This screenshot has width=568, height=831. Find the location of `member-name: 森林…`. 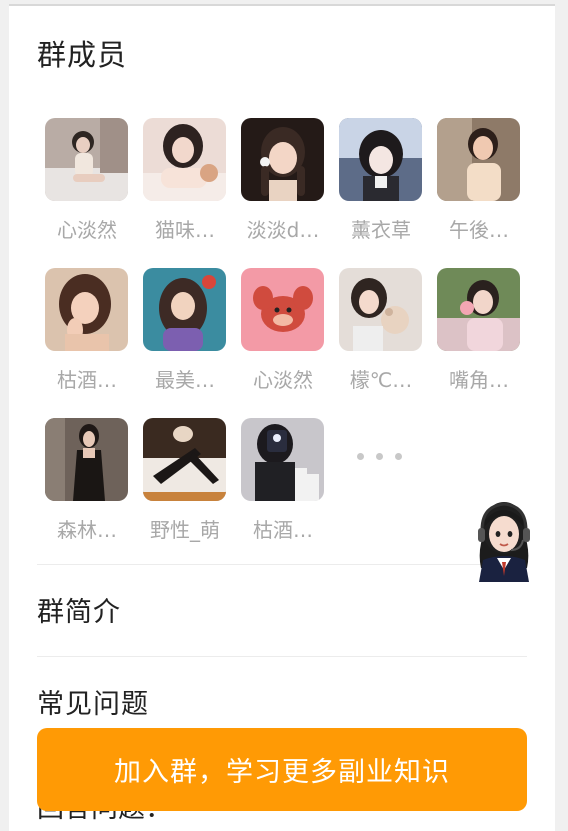

member-name: 森林… is located at coordinates (87, 530).